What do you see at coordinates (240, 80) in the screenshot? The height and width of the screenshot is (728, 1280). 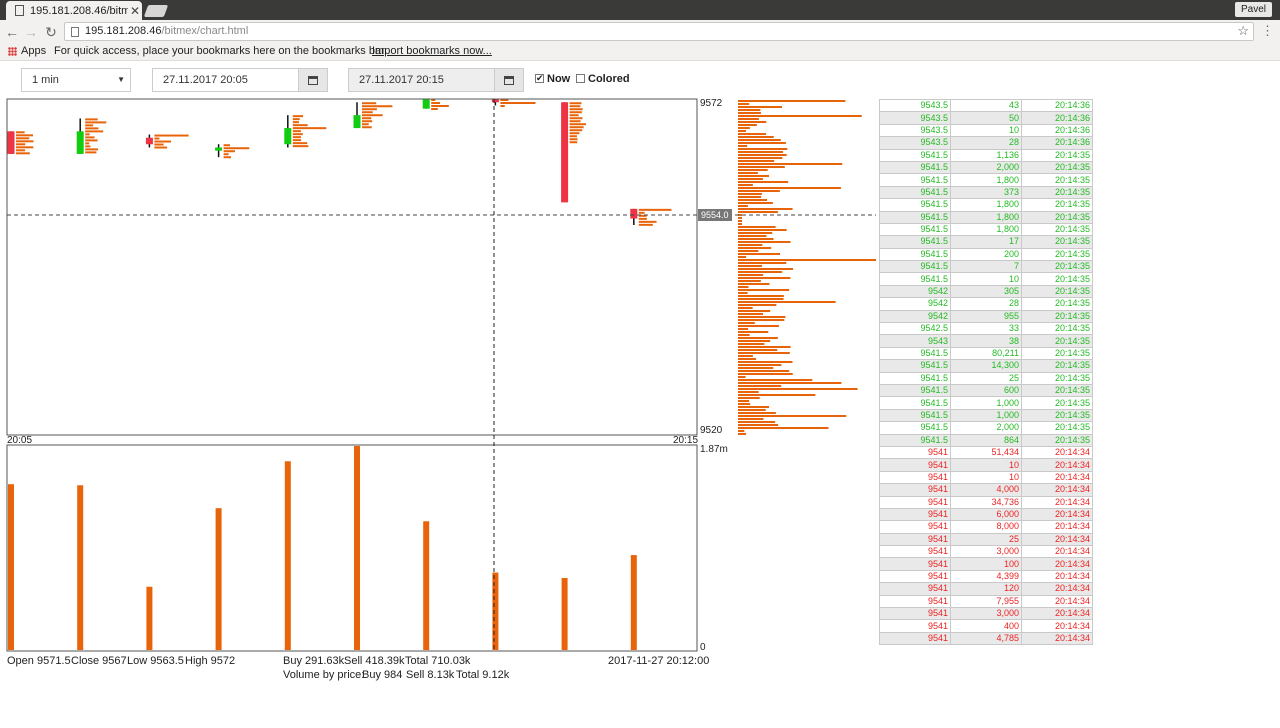 I see `from-date-input: 27.11.2017 20:05` at bounding box center [240, 80].